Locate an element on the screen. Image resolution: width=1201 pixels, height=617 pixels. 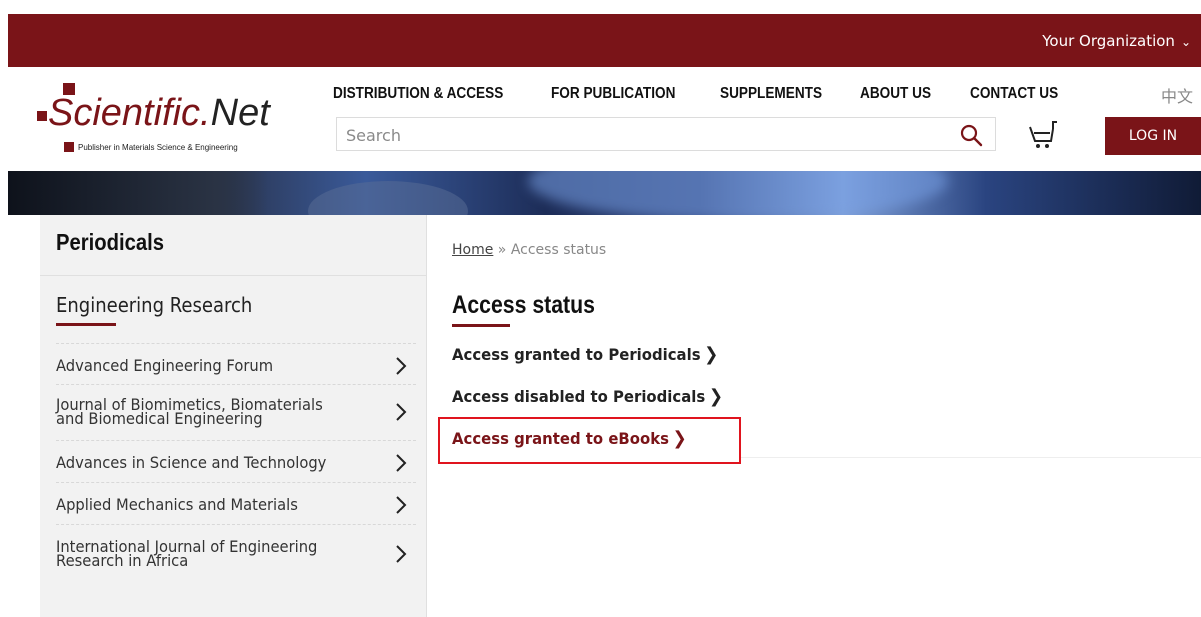
link-label: Access disabled to Periodicals is located at coordinates (579, 396).